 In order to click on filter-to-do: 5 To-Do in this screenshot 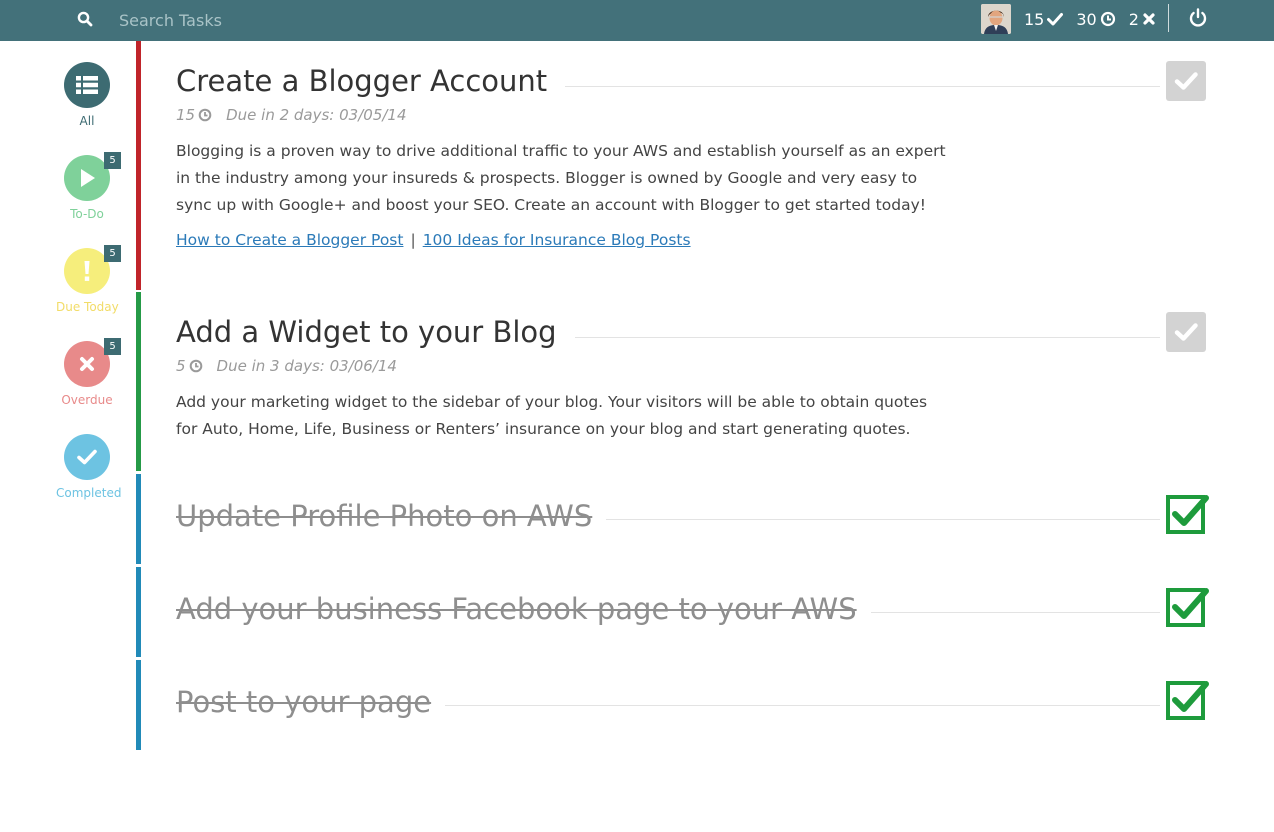, I will do `click(88, 186)`.